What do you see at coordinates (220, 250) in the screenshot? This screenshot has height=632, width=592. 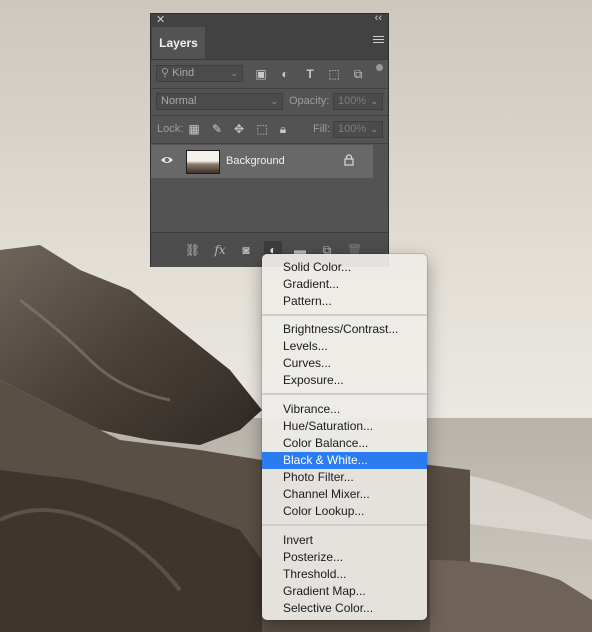 I see `fx-icon: fx` at bounding box center [220, 250].